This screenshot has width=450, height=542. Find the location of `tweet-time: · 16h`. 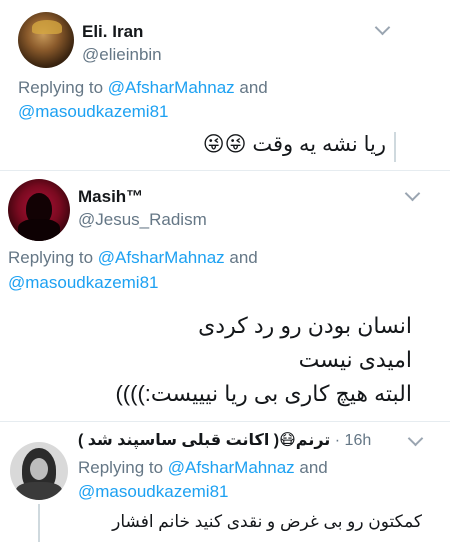

tweet-time: · 16h is located at coordinates (353, 440).